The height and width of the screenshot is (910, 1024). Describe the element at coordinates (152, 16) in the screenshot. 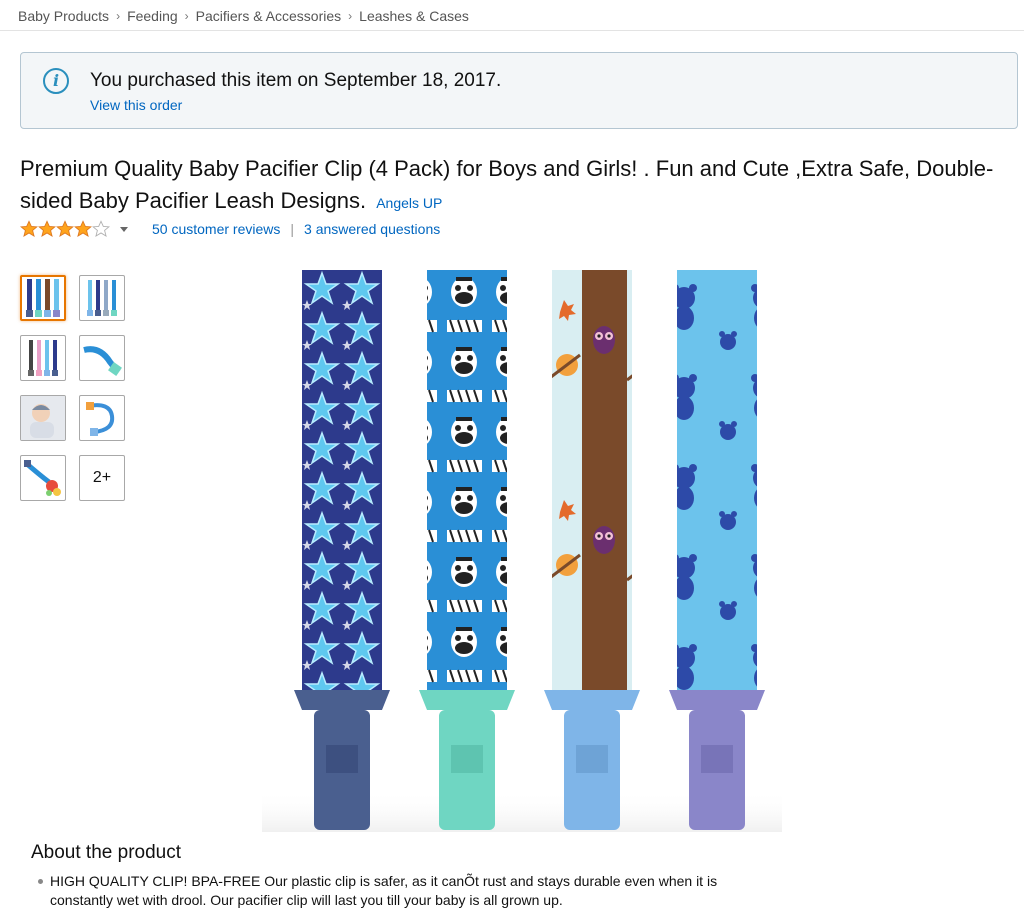

I see `breadcrumb-feeding: Feeding` at that location.